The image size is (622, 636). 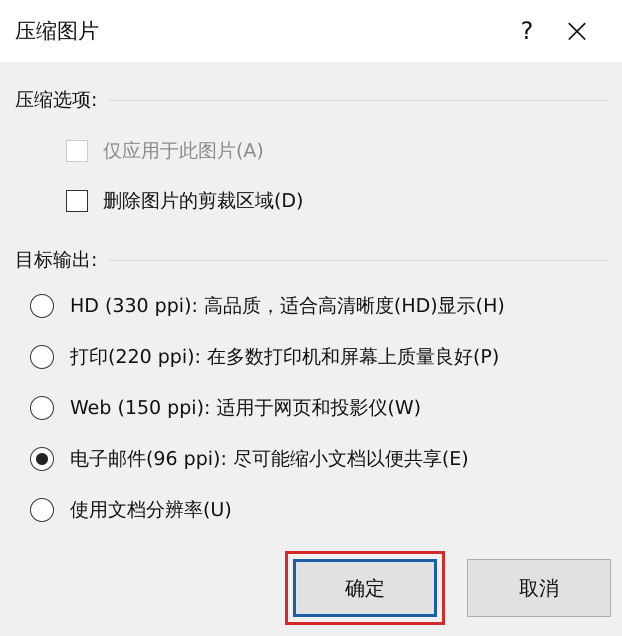 What do you see at coordinates (527, 31) in the screenshot?
I see `help-button: ?` at bounding box center [527, 31].